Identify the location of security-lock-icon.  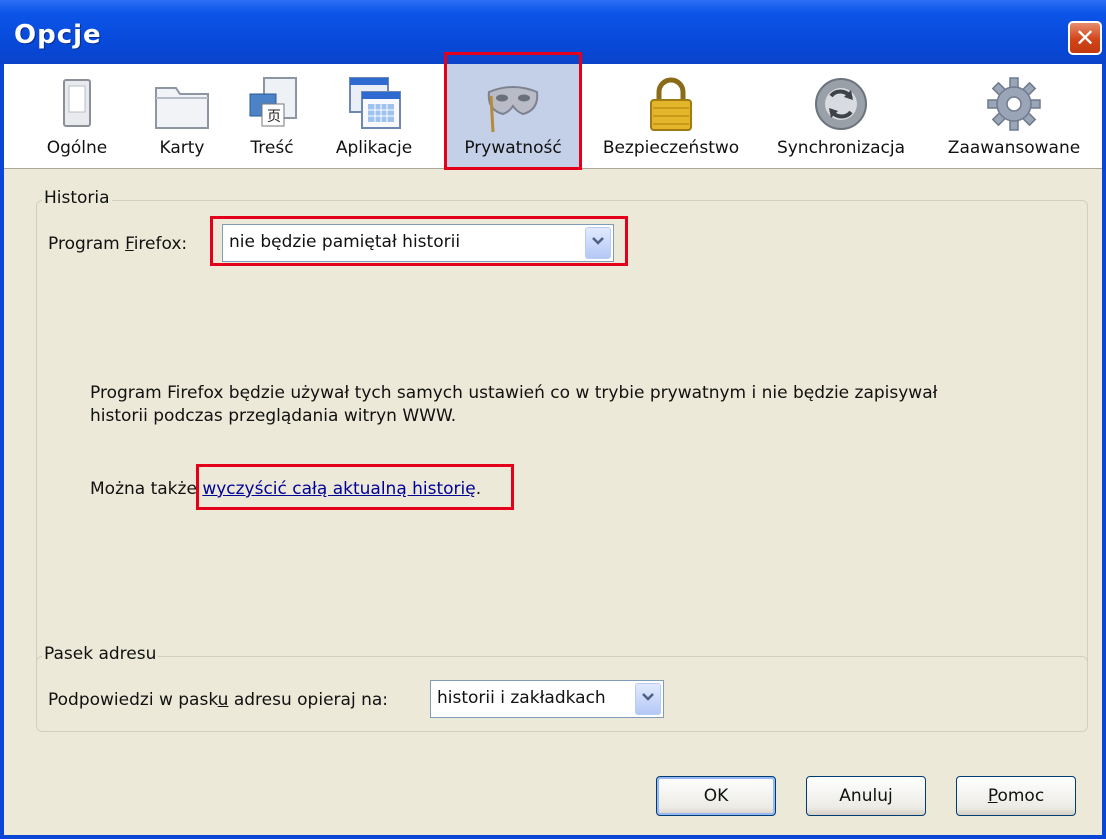
(671, 104).